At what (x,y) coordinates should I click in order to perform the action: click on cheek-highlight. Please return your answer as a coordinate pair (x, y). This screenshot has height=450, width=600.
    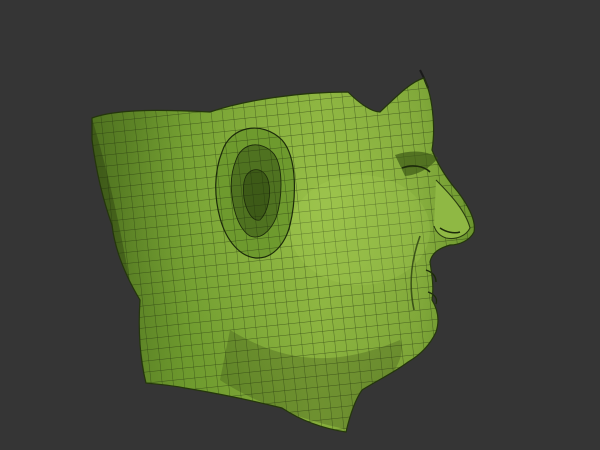
    Looking at the image, I should click on (360, 230).